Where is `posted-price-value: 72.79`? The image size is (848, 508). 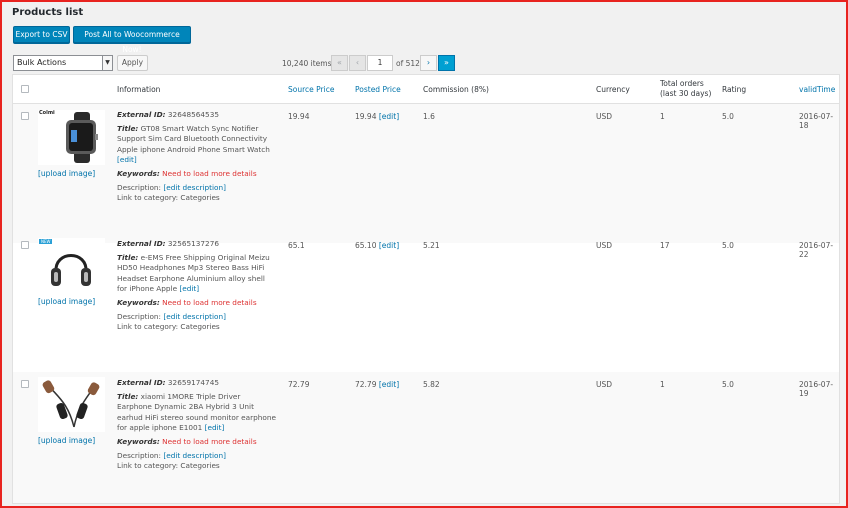
posted-price-value: 72.79 is located at coordinates (366, 384).